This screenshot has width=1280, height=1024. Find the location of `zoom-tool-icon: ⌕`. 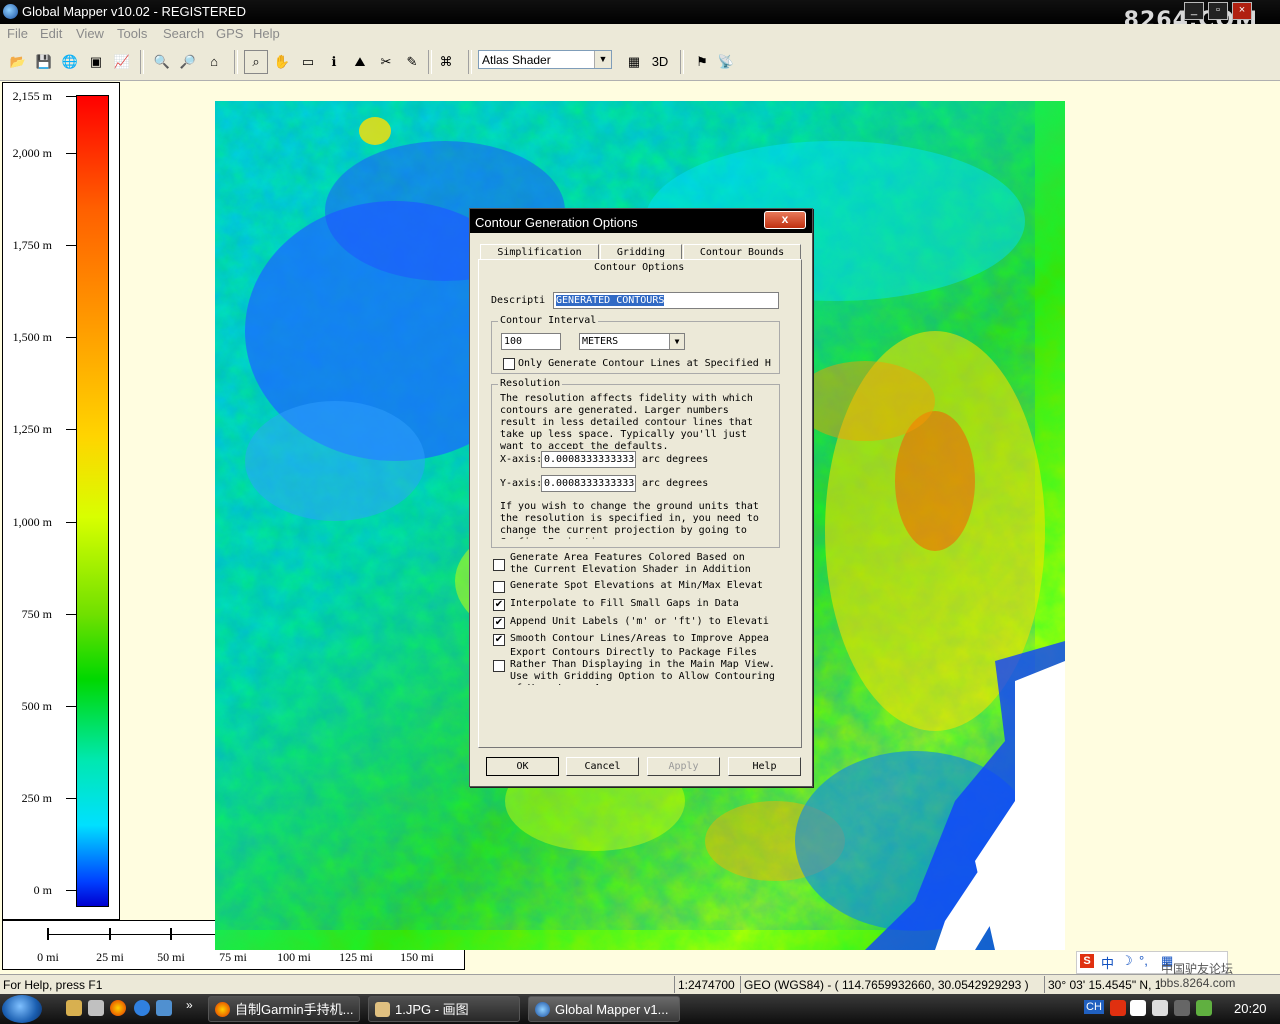

zoom-tool-icon: ⌕ is located at coordinates (256, 62).